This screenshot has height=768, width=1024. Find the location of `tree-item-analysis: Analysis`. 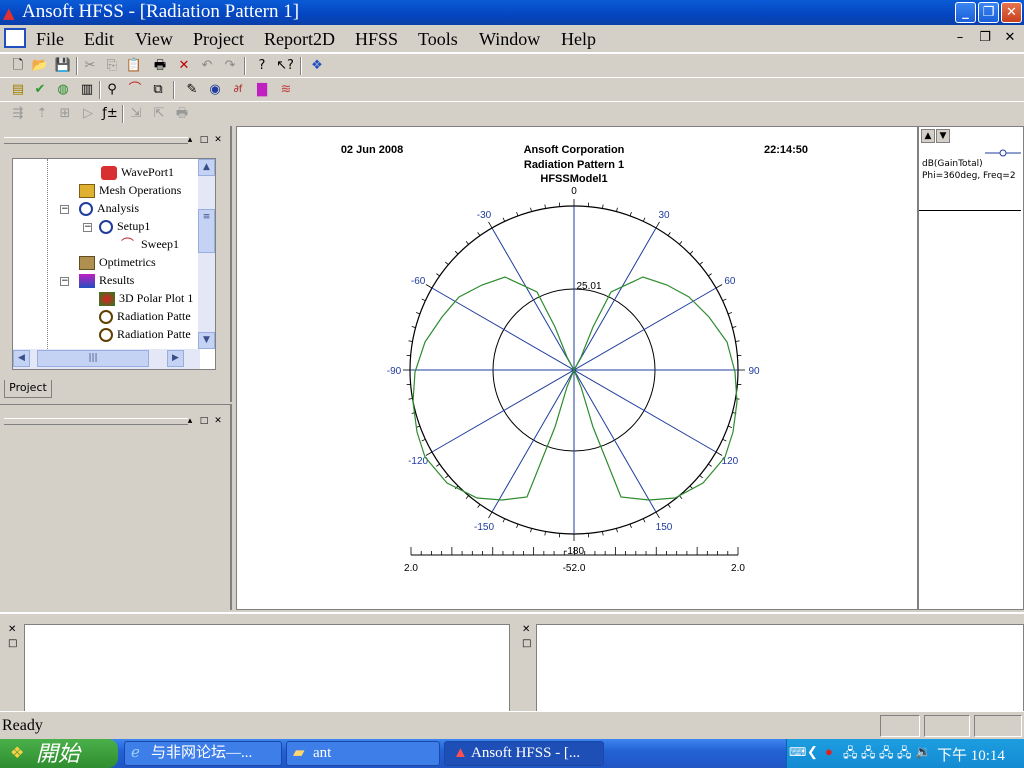

tree-item-analysis: Analysis is located at coordinates (109, 208).